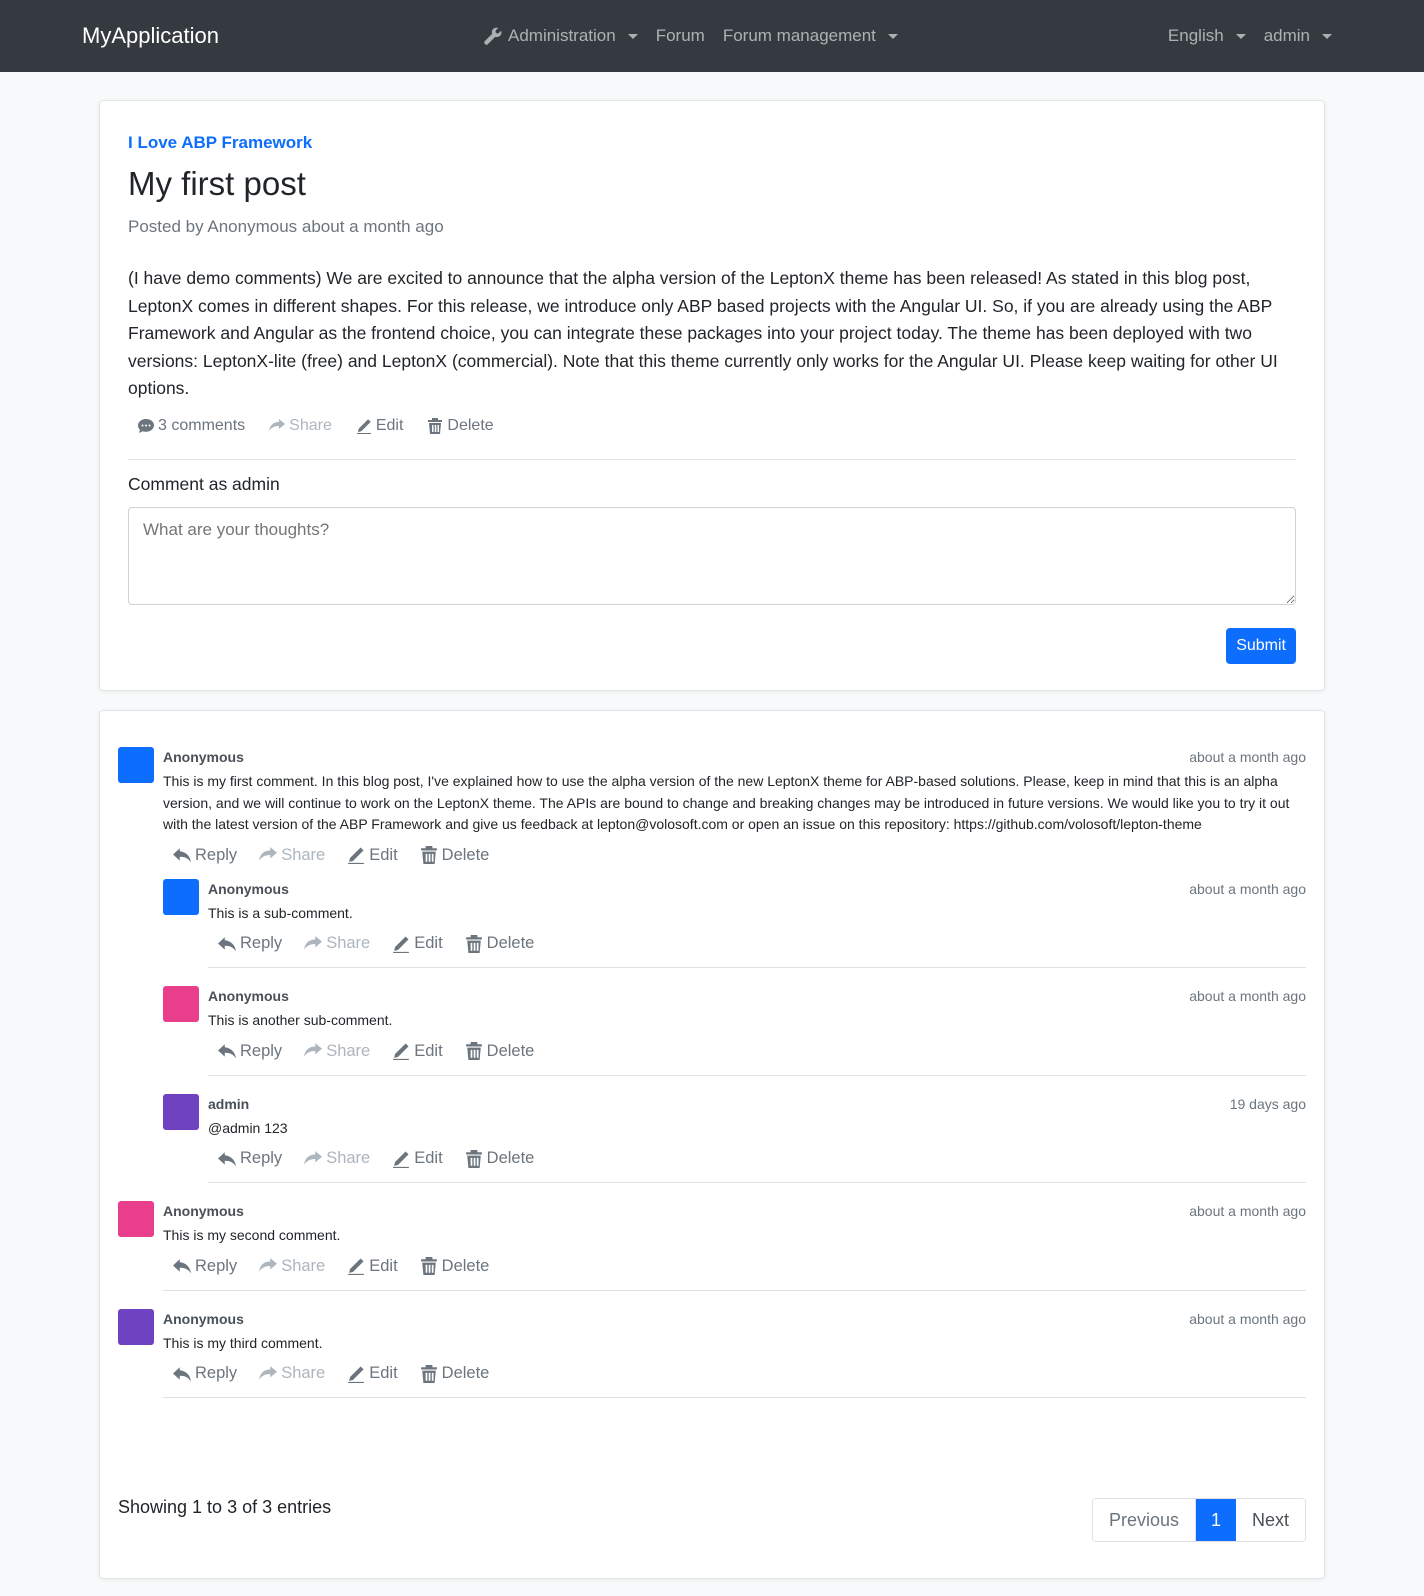 The image size is (1424, 1596). Describe the element at coordinates (1298, 36) in the screenshot. I see `user-dropdown: admin` at that location.